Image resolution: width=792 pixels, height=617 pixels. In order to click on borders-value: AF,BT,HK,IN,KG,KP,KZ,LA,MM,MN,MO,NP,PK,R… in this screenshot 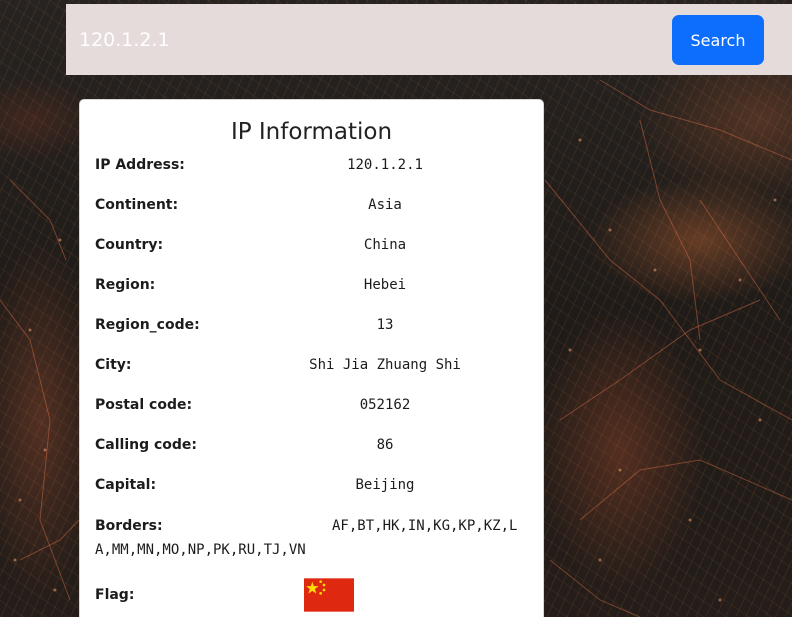, I will do `click(306, 538)`.